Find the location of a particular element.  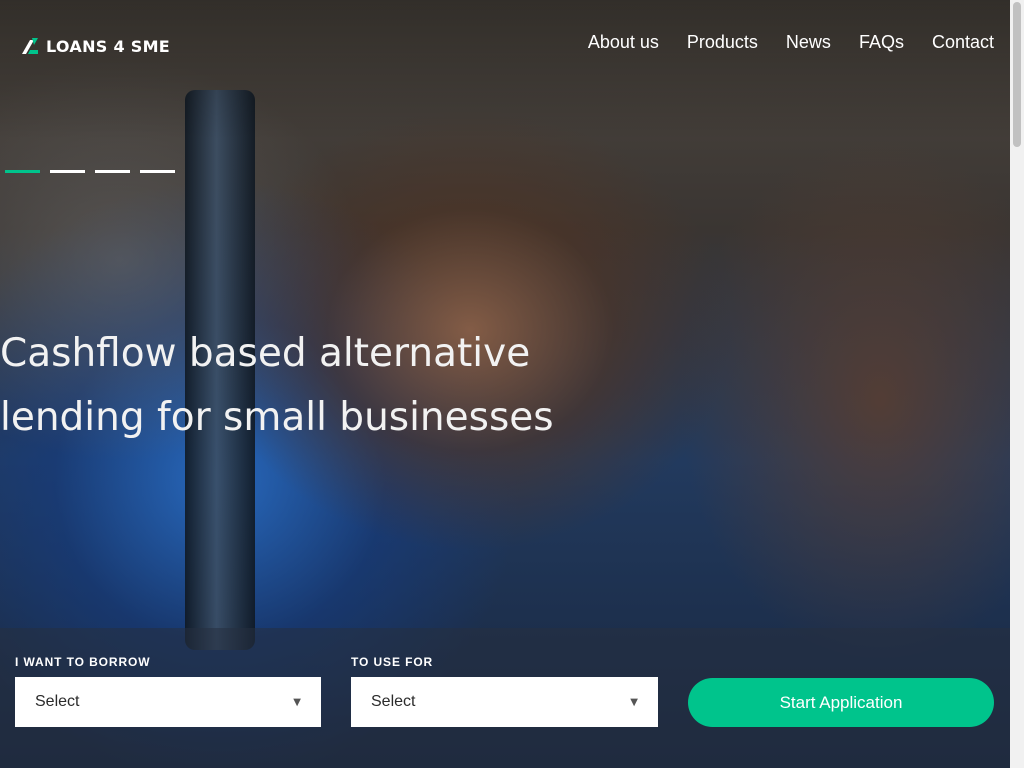

use-for-label: TO USE FOR is located at coordinates (392, 662).